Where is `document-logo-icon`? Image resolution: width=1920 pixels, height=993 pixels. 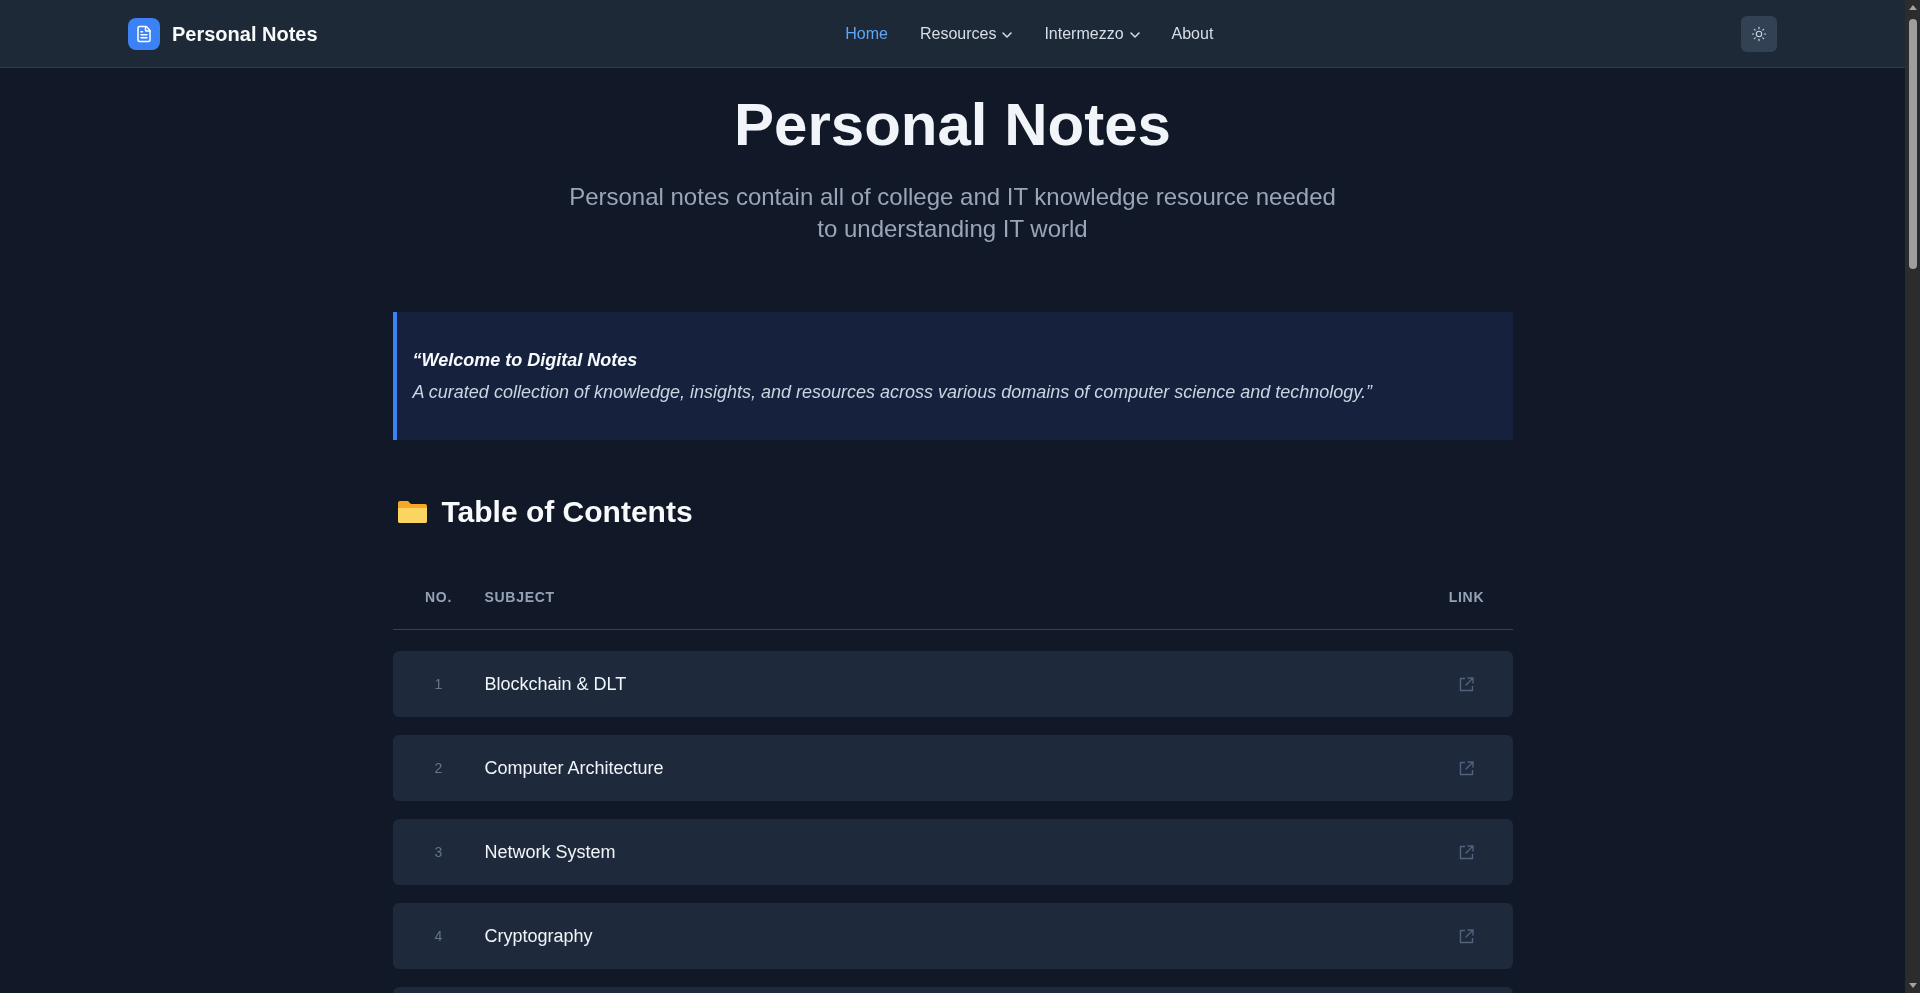 document-logo-icon is located at coordinates (144, 33).